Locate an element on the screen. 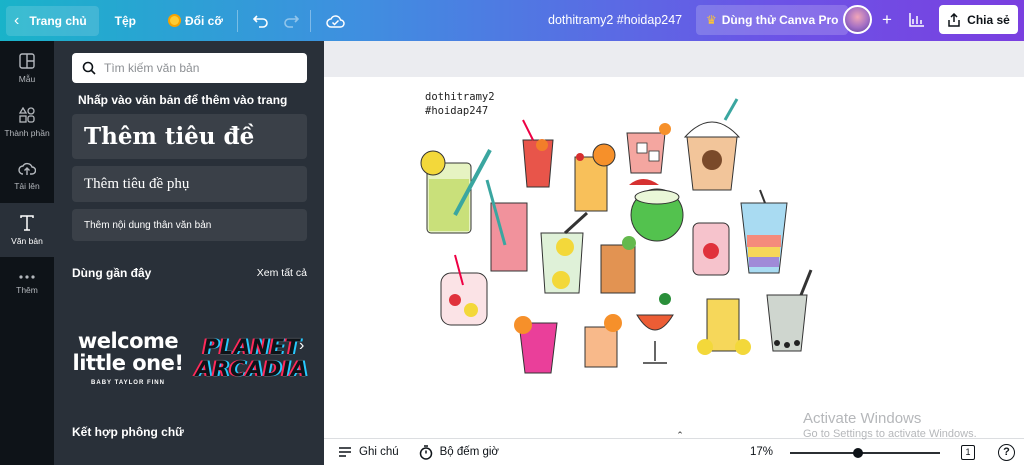 This screenshot has height=465, width=1024. redo-icon is located at coordinates (291, 21).